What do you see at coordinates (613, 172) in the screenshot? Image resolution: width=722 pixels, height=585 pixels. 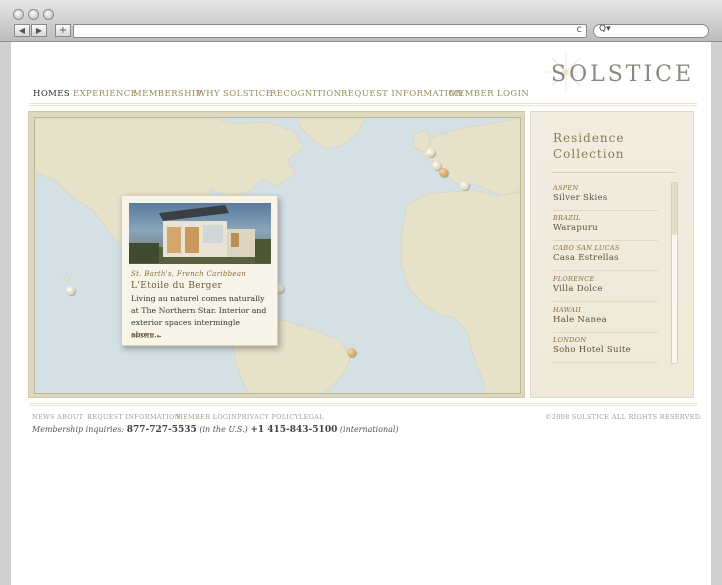 I see `residence-divider` at bounding box center [613, 172].